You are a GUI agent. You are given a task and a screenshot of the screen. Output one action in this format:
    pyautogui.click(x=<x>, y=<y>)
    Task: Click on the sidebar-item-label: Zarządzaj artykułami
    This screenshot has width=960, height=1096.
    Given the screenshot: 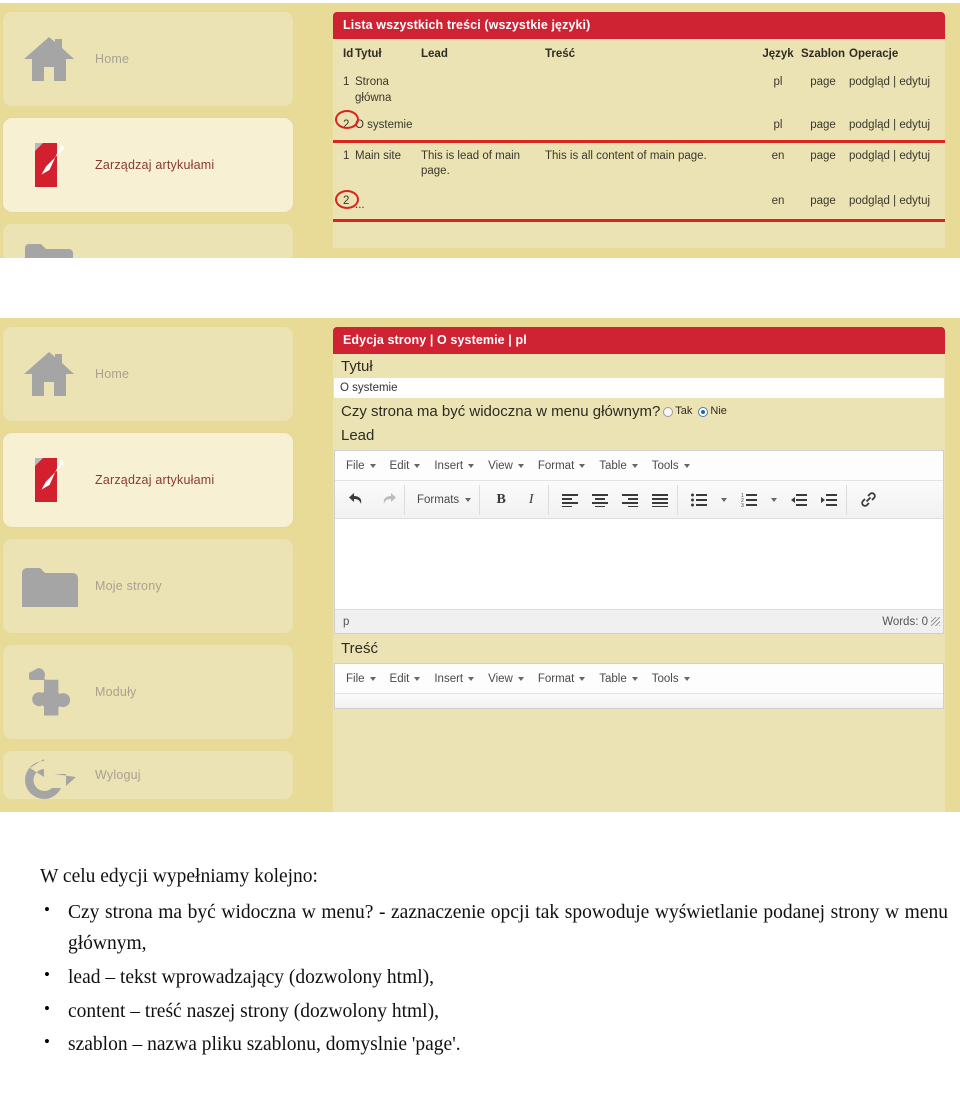 What is the action you would take?
    pyautogui.click(x=155, y=480)
    